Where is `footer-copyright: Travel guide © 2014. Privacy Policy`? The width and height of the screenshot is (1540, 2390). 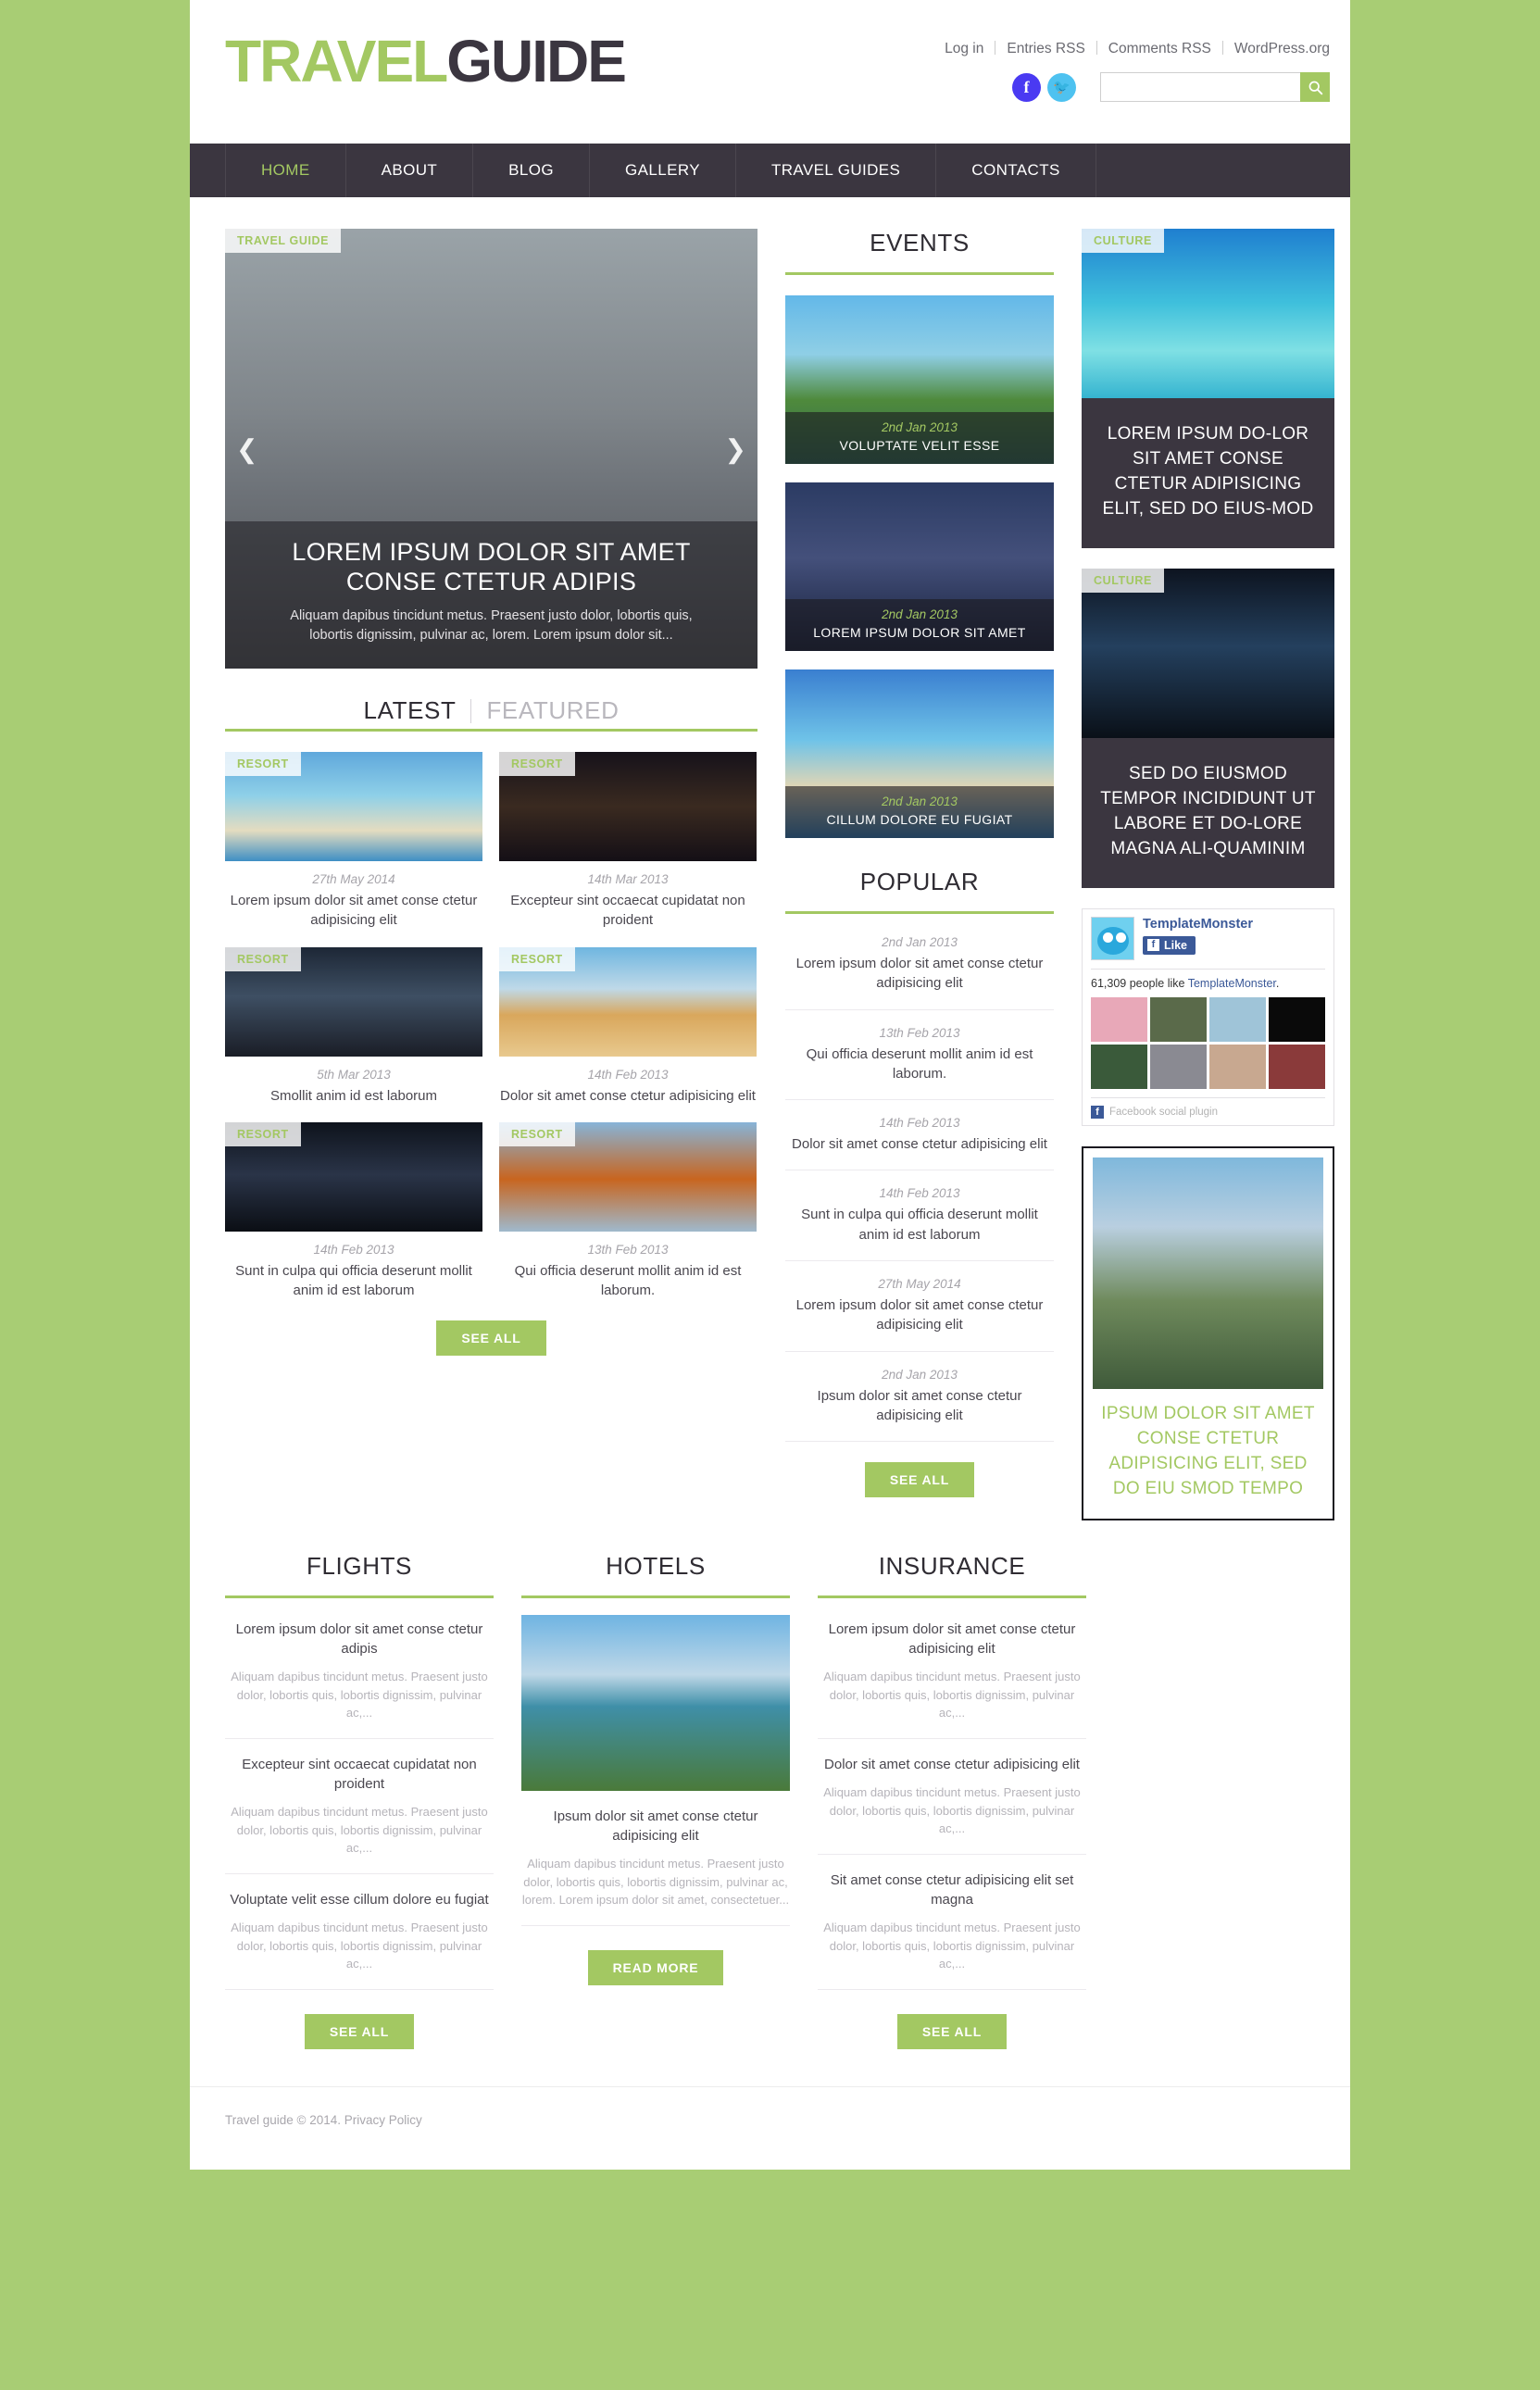 footer-copyright: Travel guide © 2014. Privacy Policy is located at coordinates (770, 2120).